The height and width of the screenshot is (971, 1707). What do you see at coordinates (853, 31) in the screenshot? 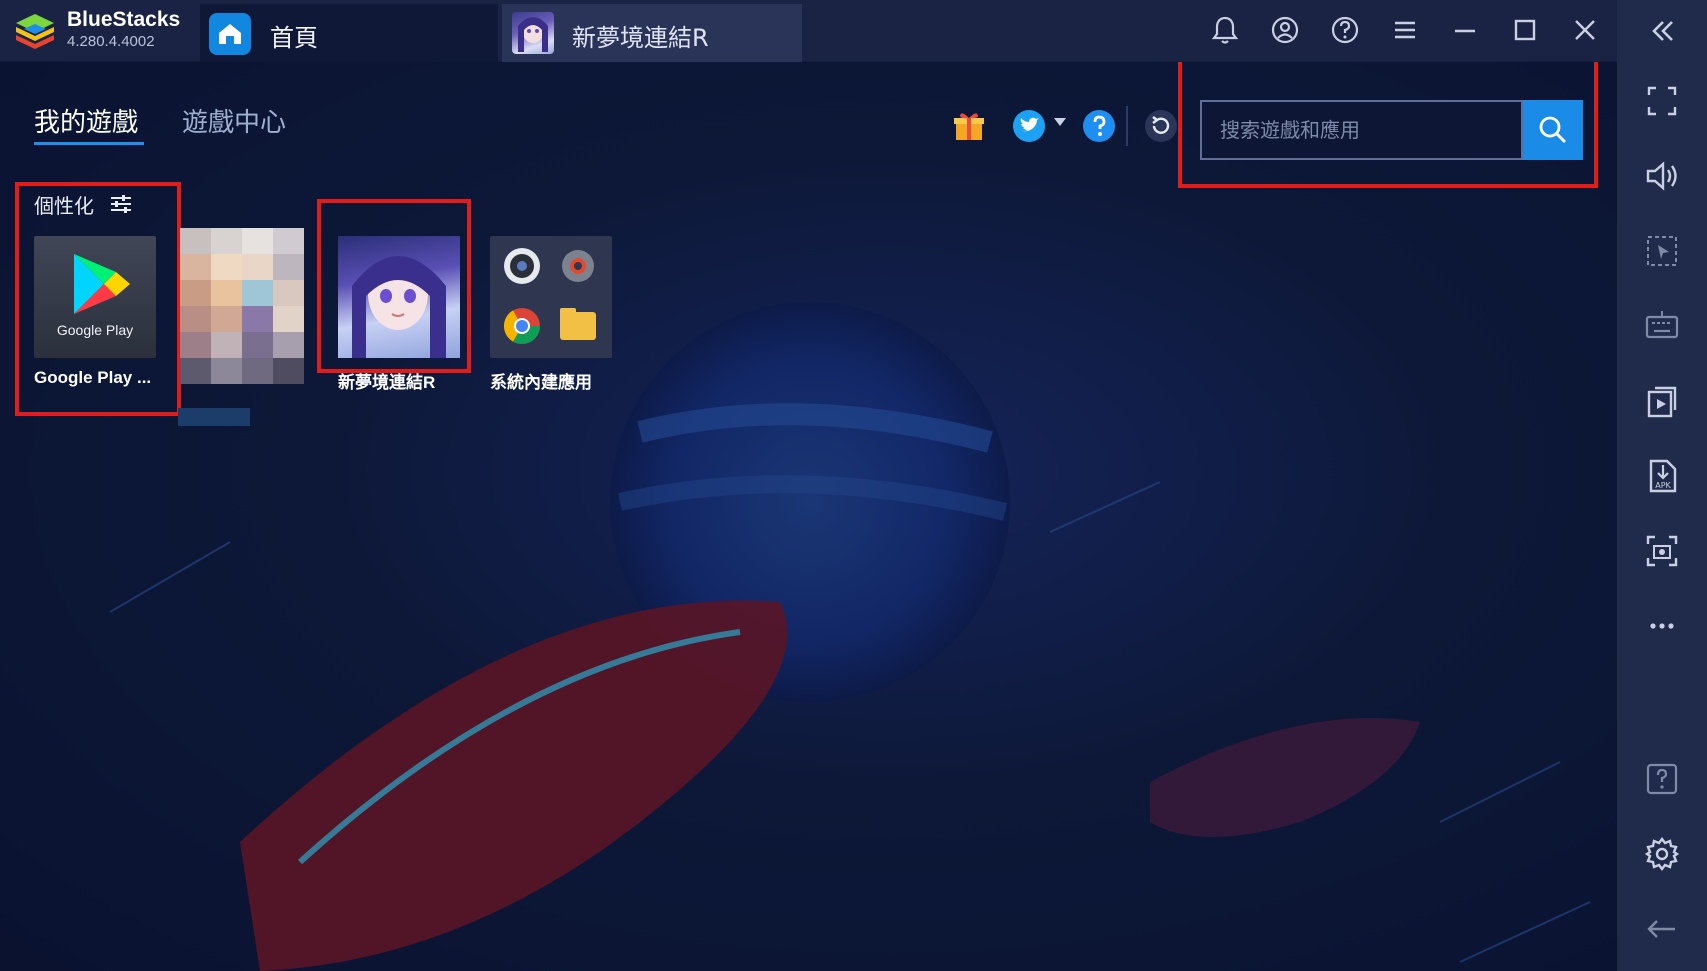
I see `title-bar: BlueStacks 4.280.4.4002 首頁 新夢境連結R` at bounding box center [853, 31].